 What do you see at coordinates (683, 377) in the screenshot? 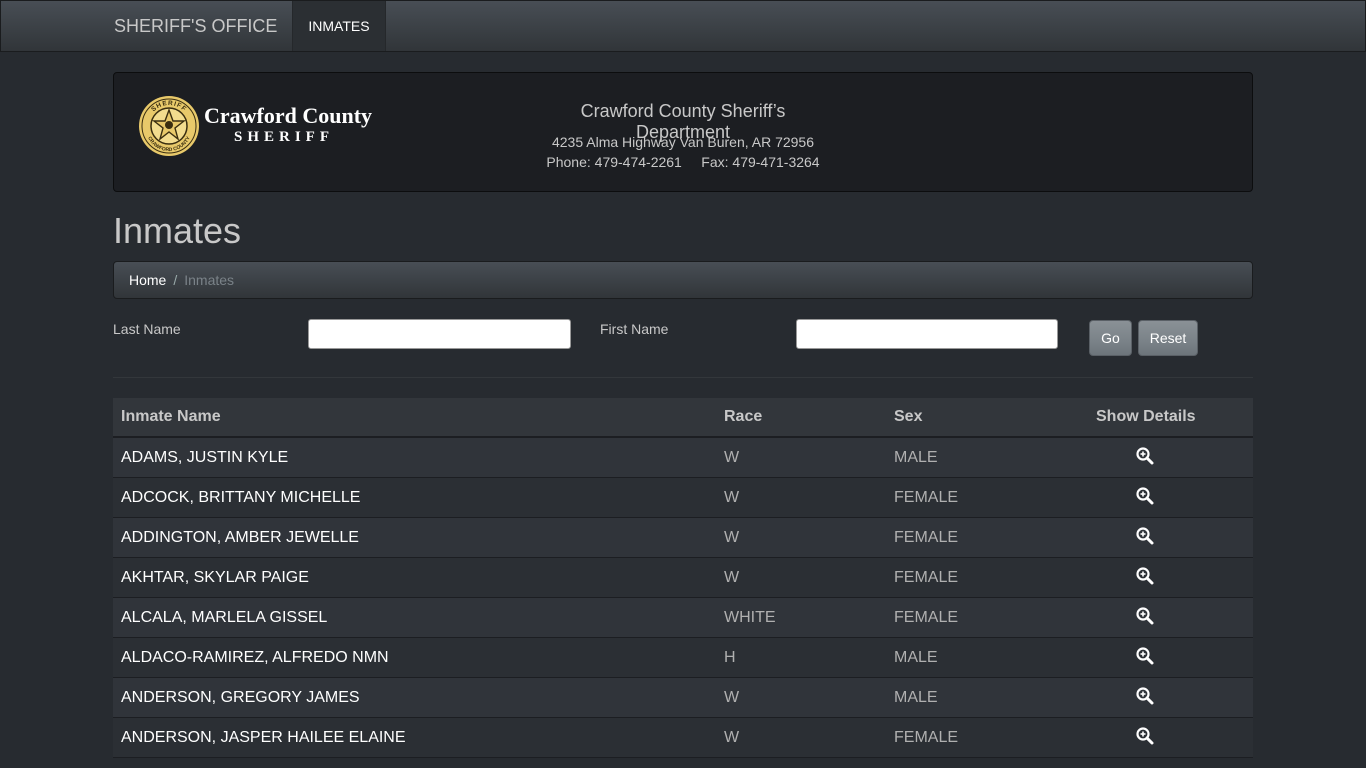
I see `form-divider` at bounding box center [683, 377].